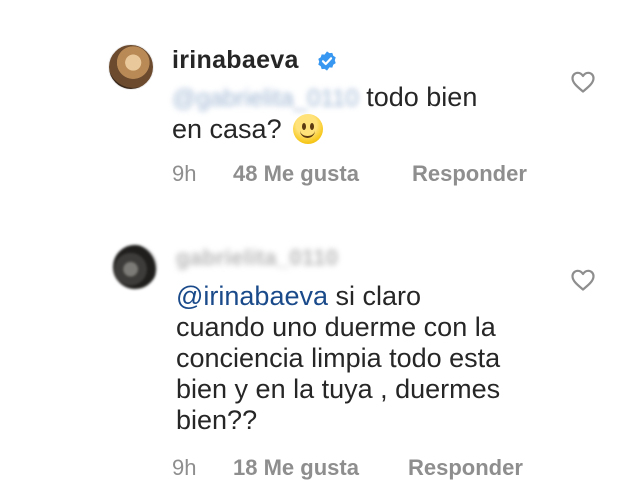 This screenshot has width=640, height=500. I want to click on verified-badge-icon, so click(327, 61).